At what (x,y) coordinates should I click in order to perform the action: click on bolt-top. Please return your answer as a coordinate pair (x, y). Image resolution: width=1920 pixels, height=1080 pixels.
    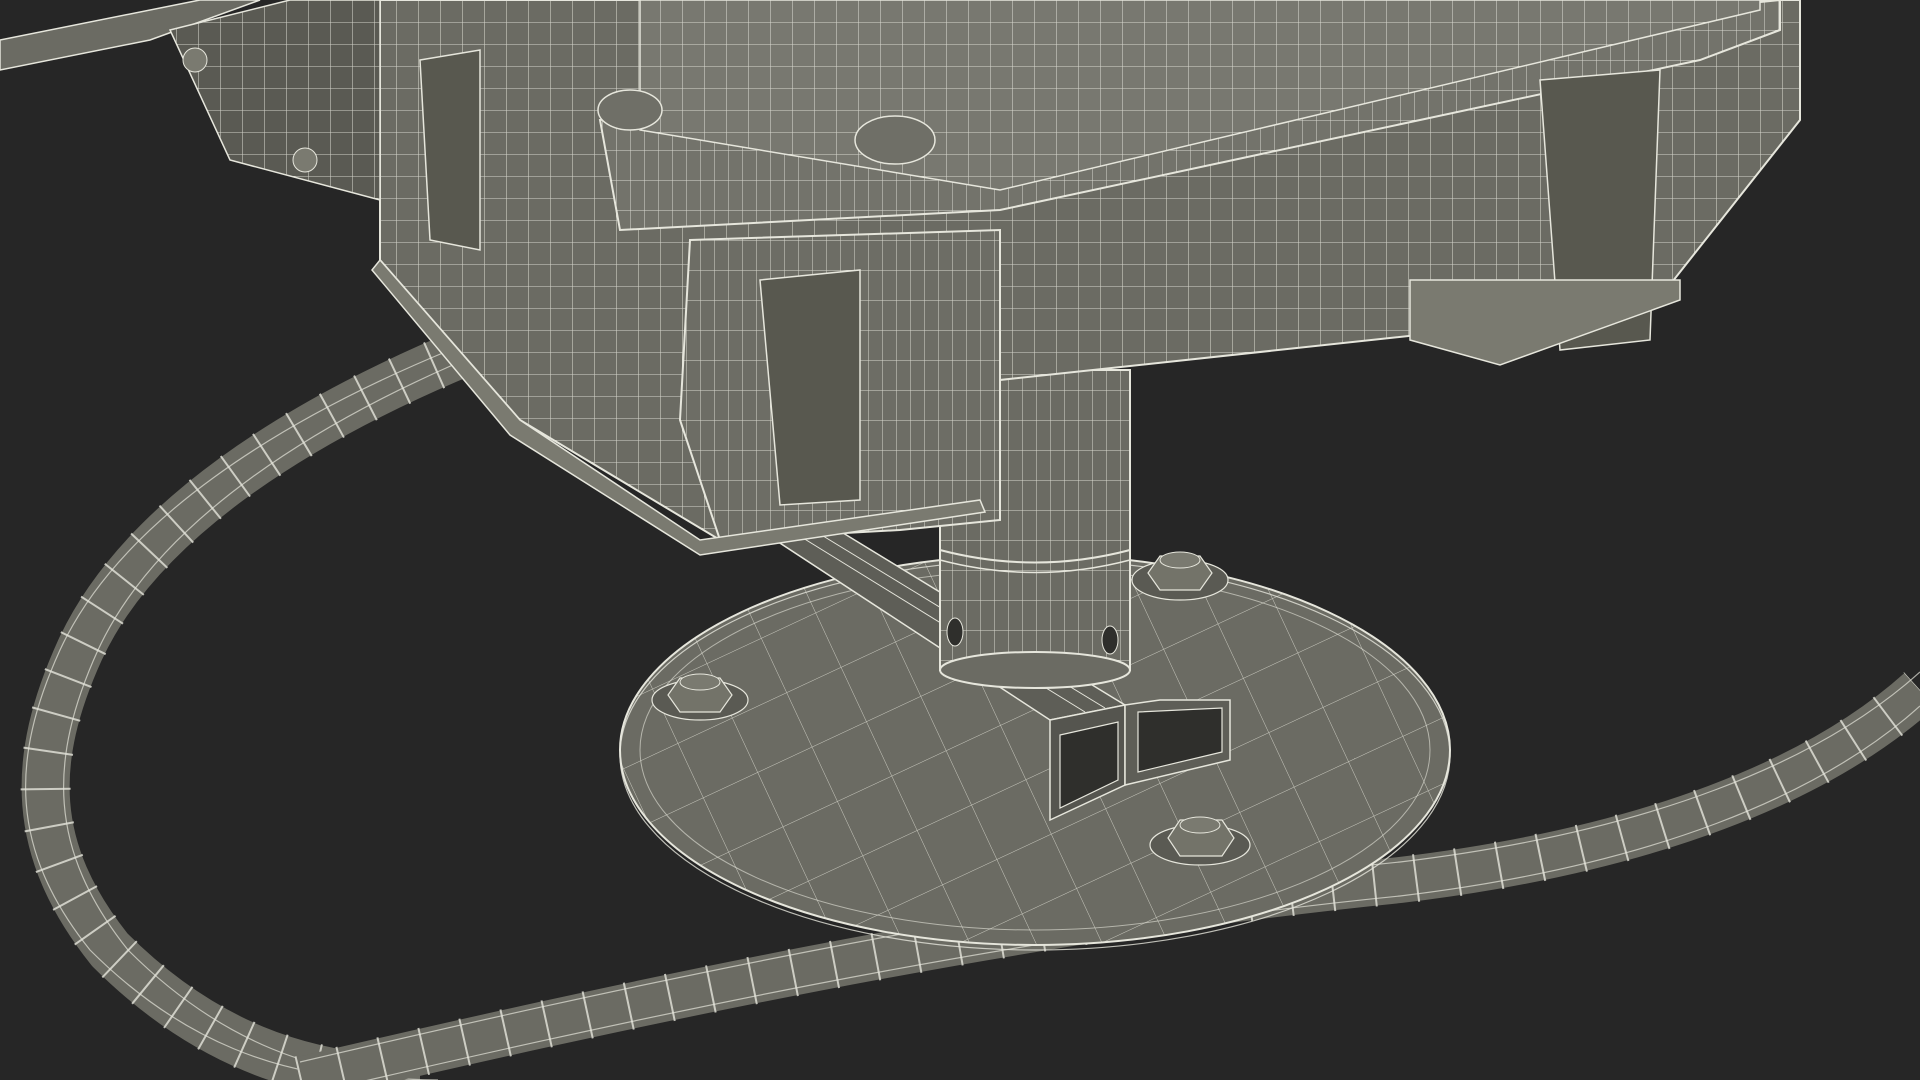
    Looking at the image, I should click on (1180, 576).